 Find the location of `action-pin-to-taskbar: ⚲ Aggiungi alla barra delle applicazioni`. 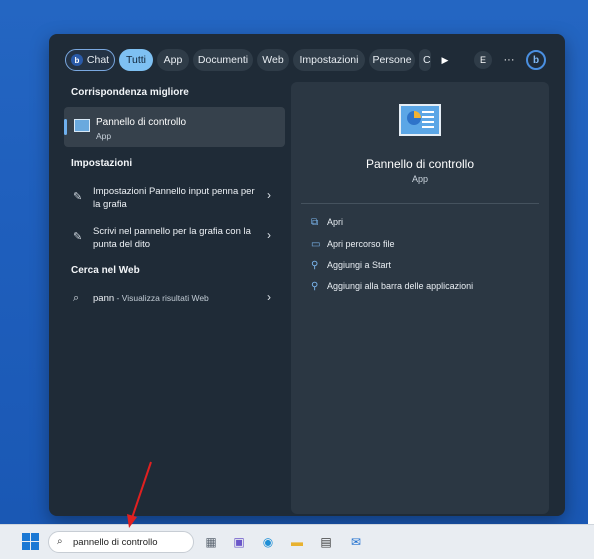

action-pin-to-taskbar: ⚲ Aggiungi alla barra delle applicazioni is located at coordinates (392, 286).